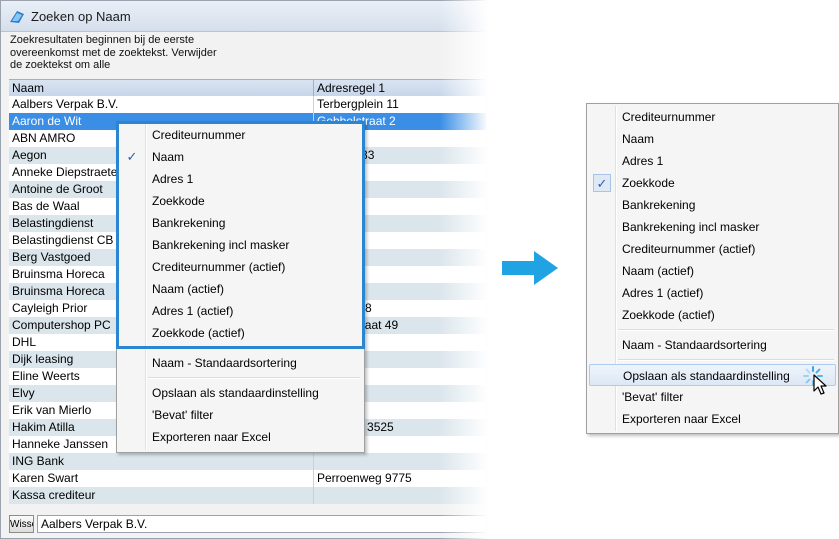 The width and height of the screenshot is (839, 539). Describe the element at coordinates (198, 333) in the screenshot. I see `menu-item-label: Zoekkode (actief)` at that location.